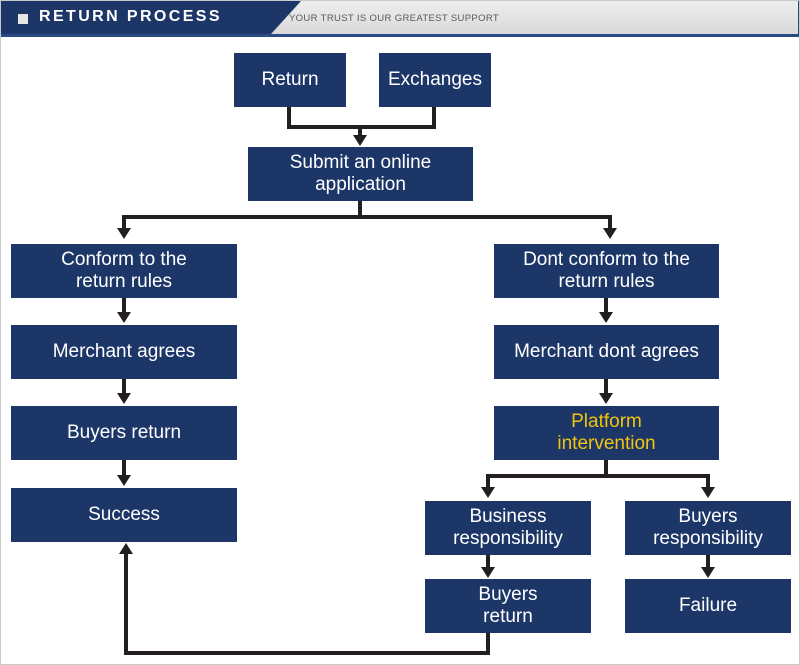 Image resolution: width=800 pixels, height=665 pixels. Describe the element at coordinates (124, 271) in the screenshot. I see `node-conform-to-return-rules: Conform to the return rules` at that location.